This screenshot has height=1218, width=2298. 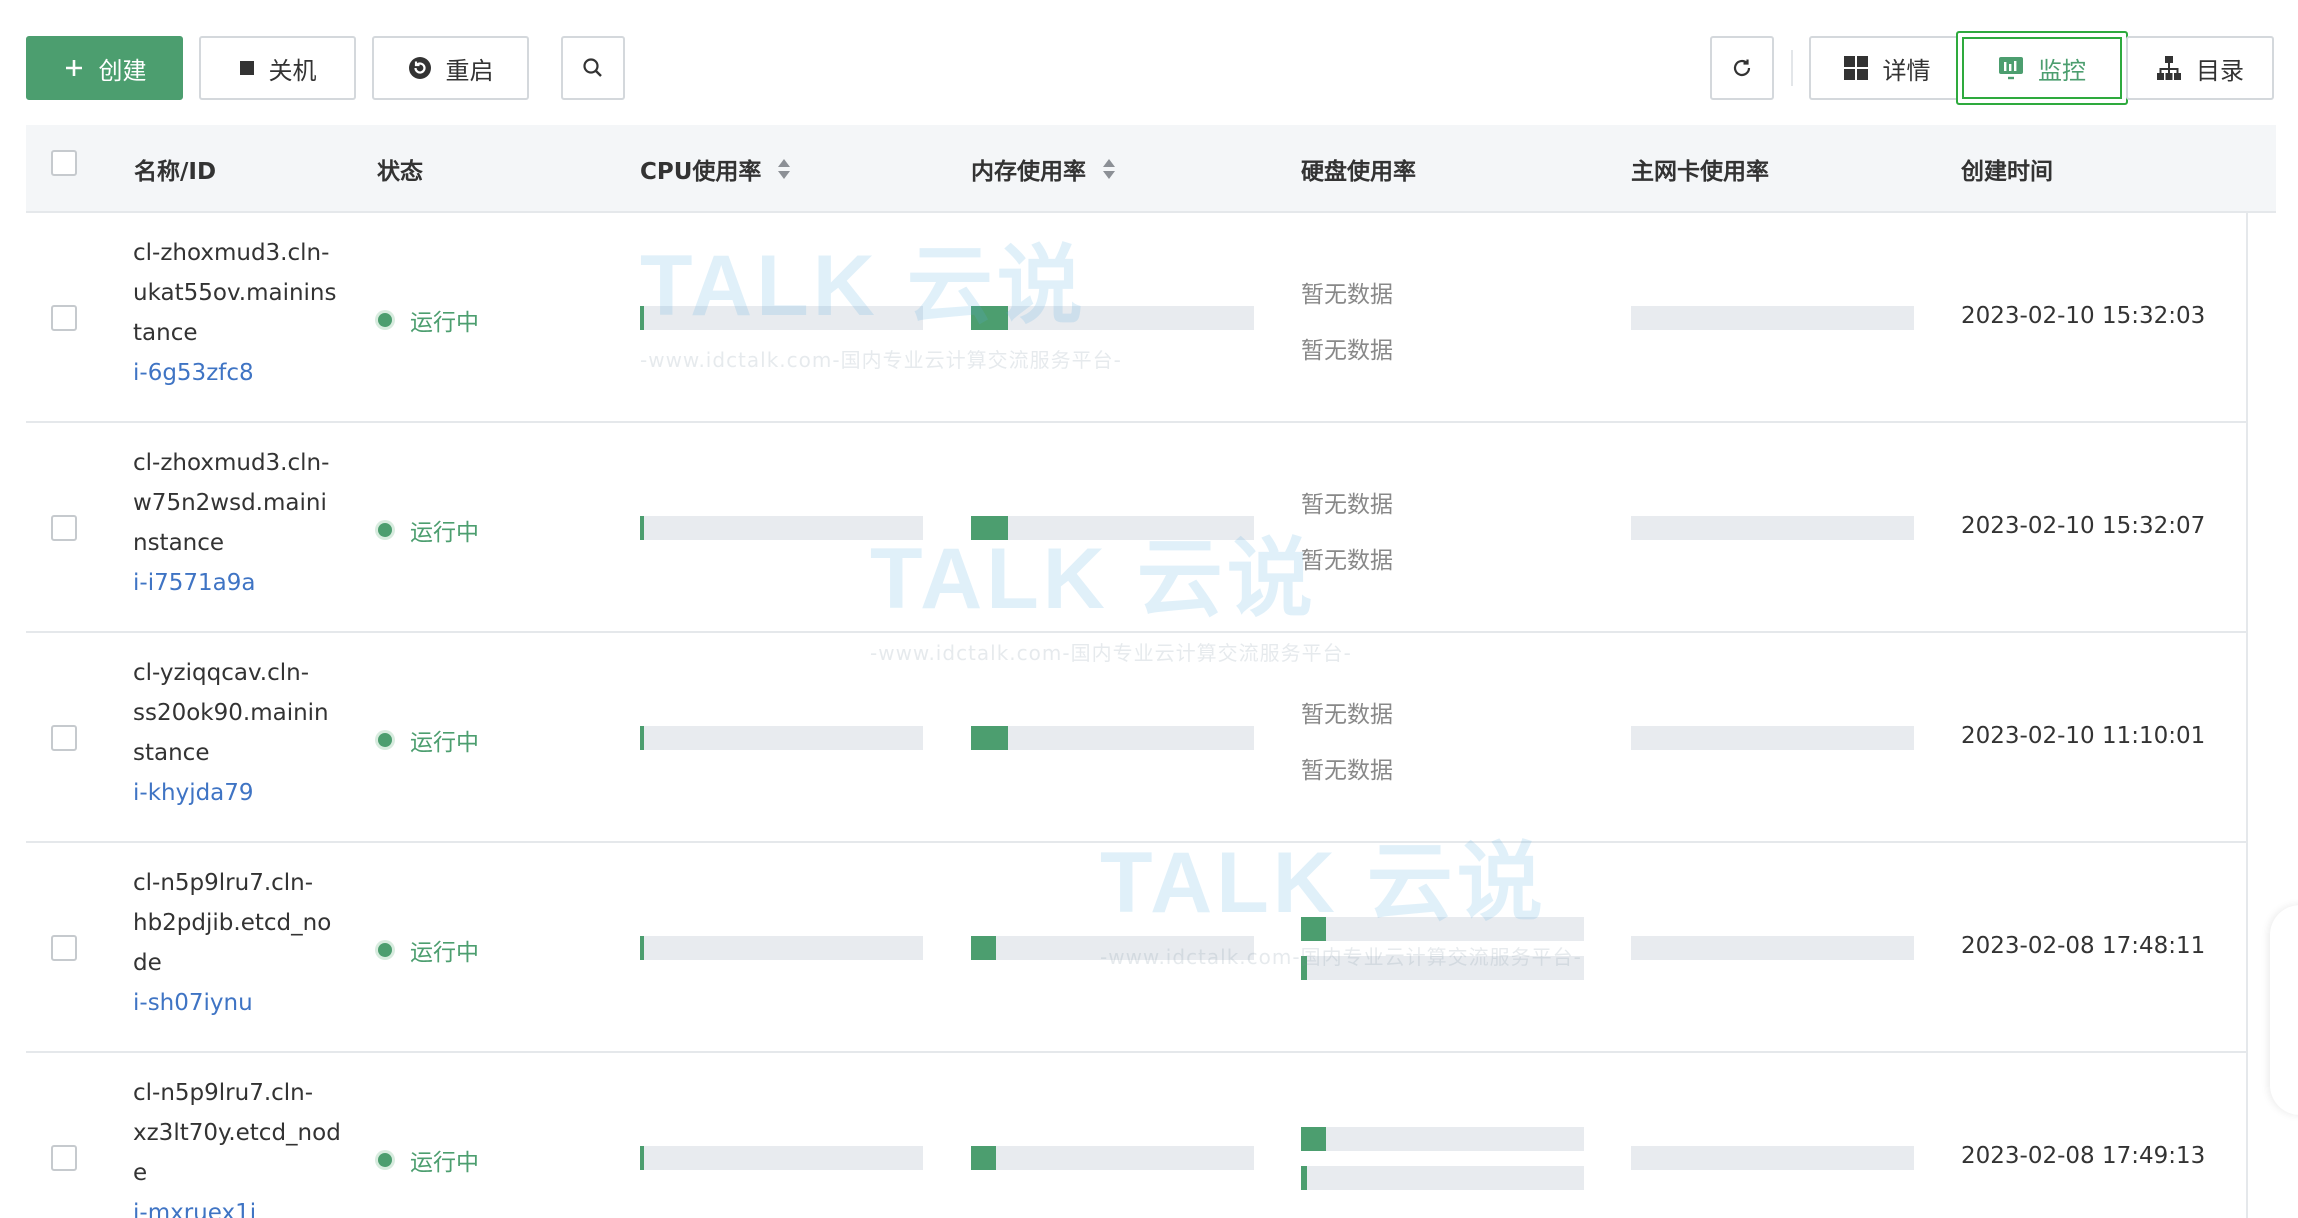 What do you see at coordinates (232, 923) in the screenshot?
I see `instance-name-line: hb2pdjib.etcd_no` at bounding box center [232, 923].